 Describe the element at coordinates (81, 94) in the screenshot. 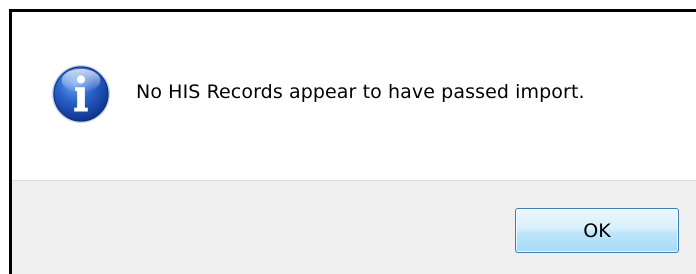

I see `info-icon` at that location.